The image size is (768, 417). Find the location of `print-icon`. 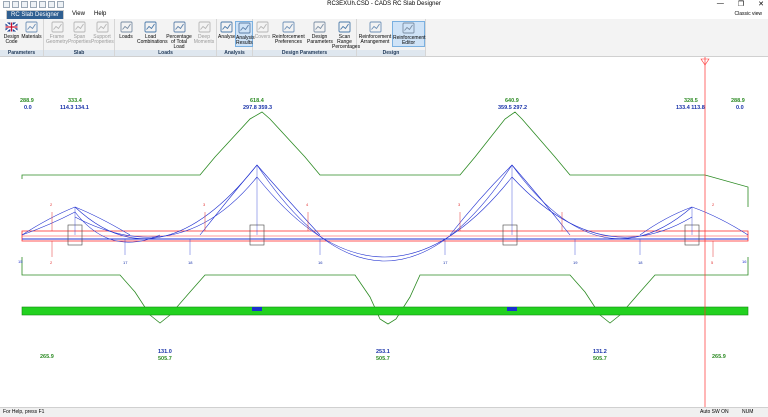

print-icon is located at coordinates (42, 4).